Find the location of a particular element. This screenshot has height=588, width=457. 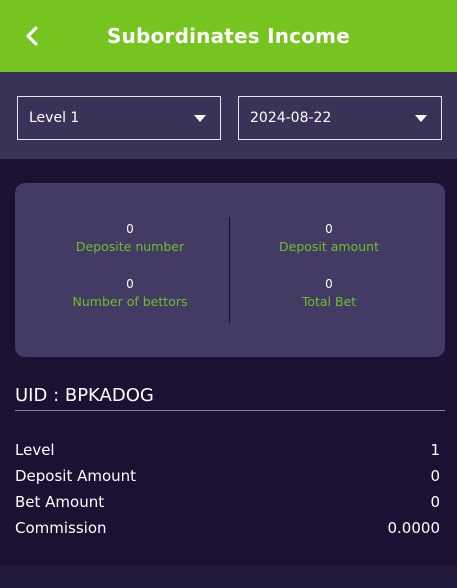

stat-label: Total Bet is located at coordinates (329, 301).